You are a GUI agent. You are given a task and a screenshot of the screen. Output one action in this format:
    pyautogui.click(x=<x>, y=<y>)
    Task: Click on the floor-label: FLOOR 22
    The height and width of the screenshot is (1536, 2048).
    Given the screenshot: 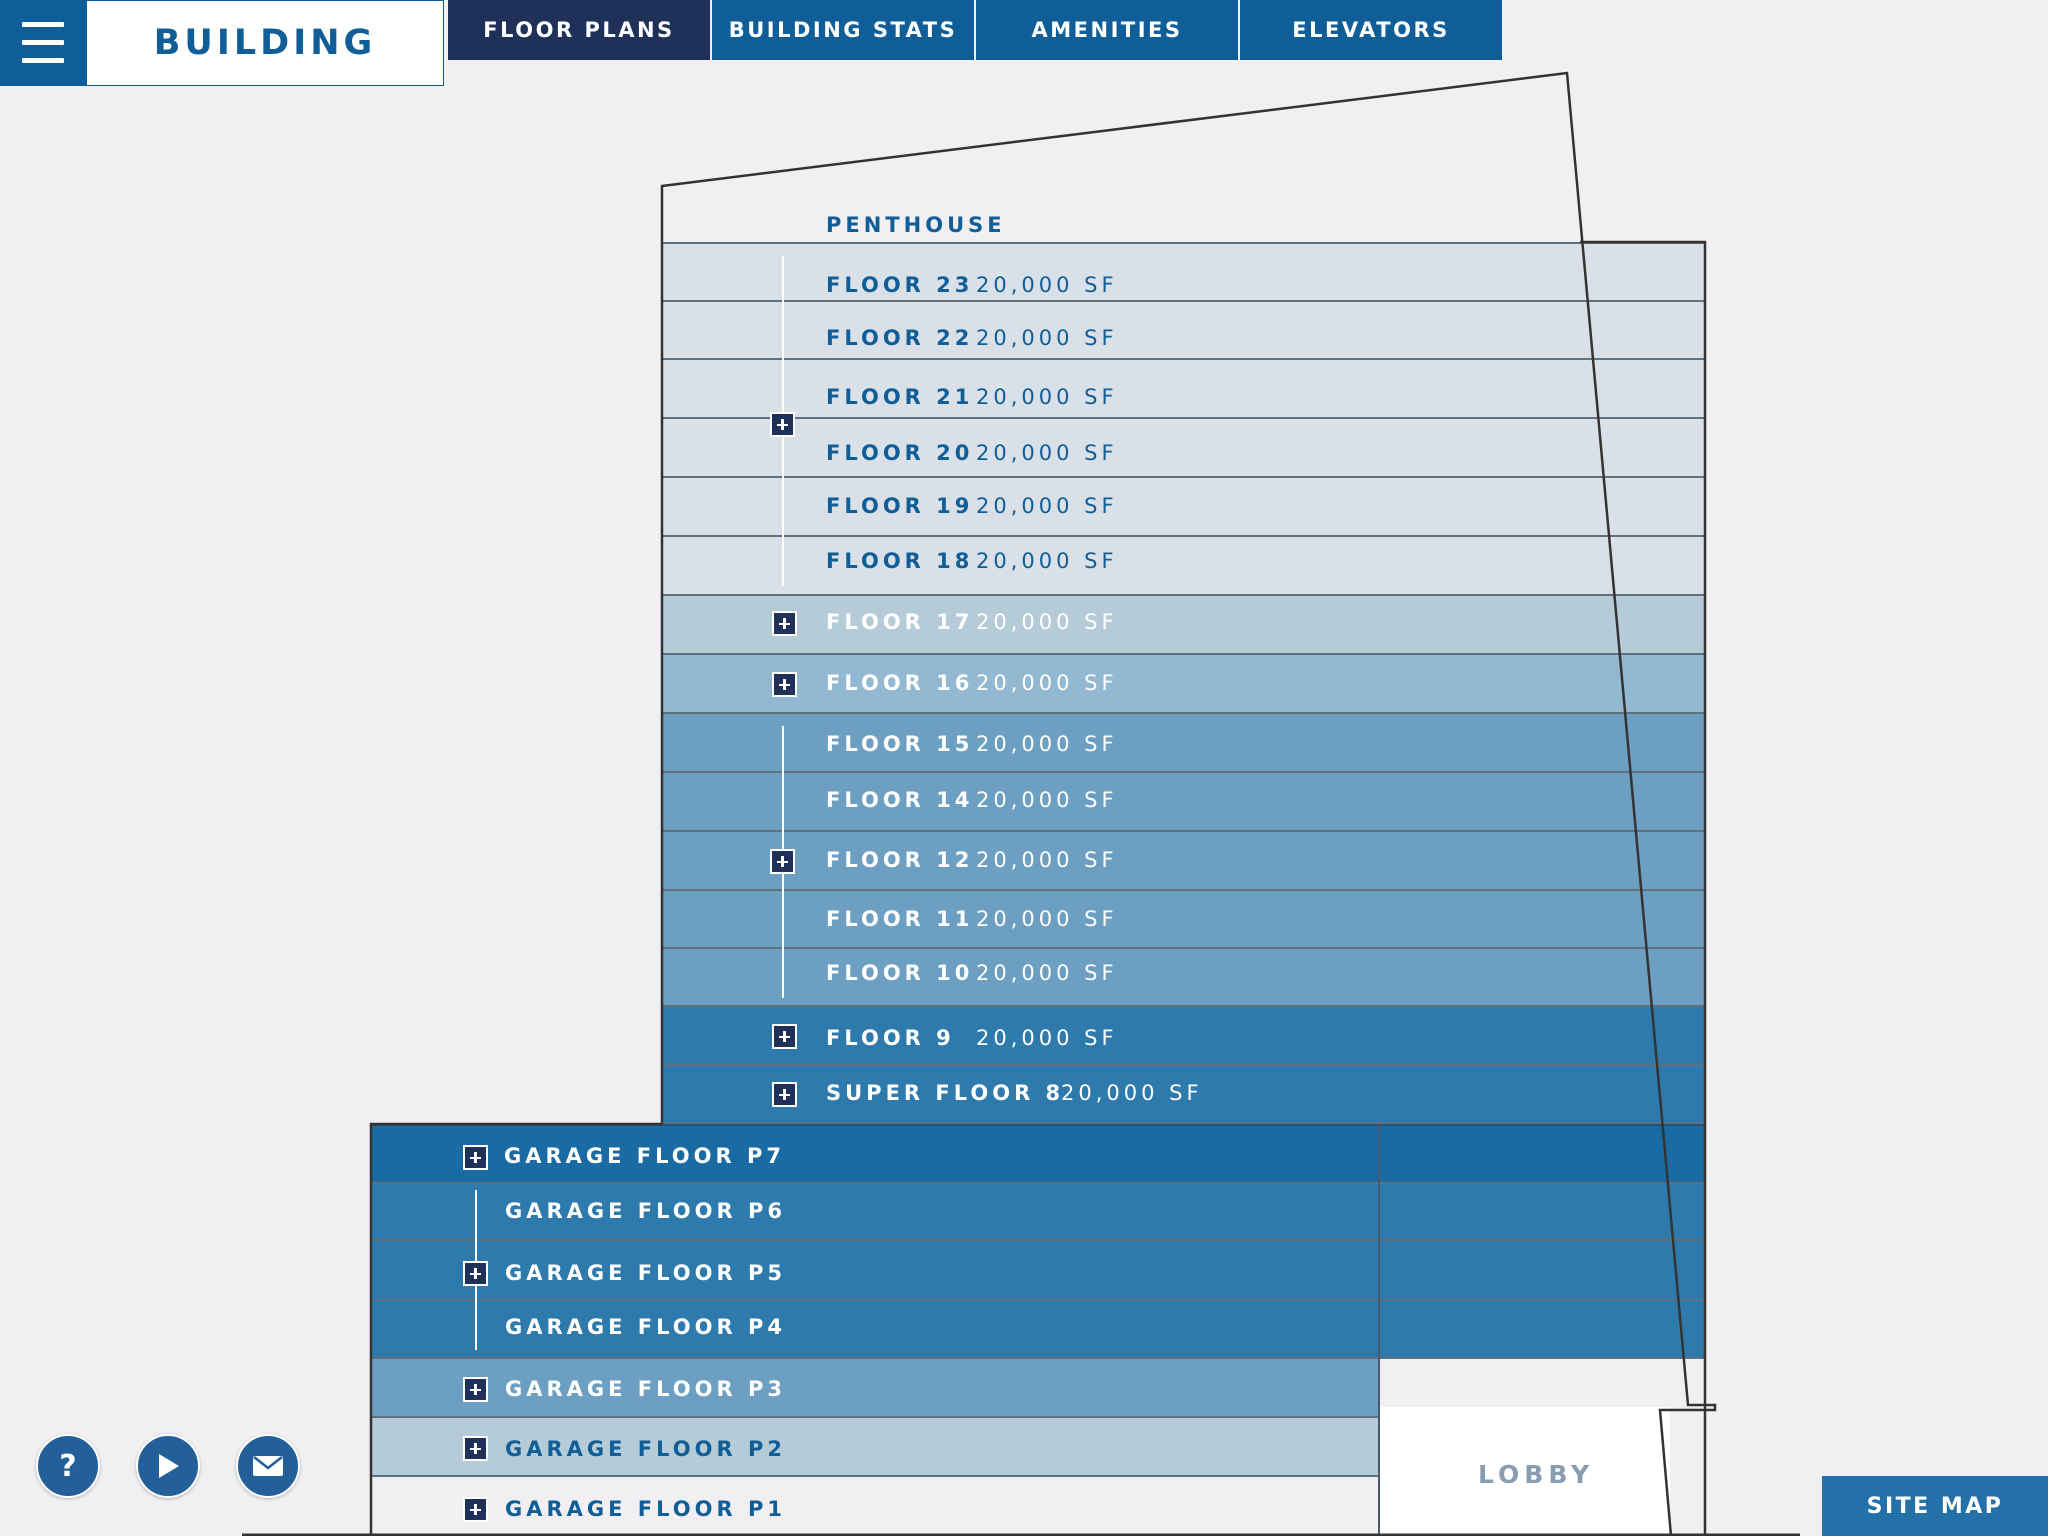 What is the action you would take?
    pyautogui.click(x=899, y=338)
    